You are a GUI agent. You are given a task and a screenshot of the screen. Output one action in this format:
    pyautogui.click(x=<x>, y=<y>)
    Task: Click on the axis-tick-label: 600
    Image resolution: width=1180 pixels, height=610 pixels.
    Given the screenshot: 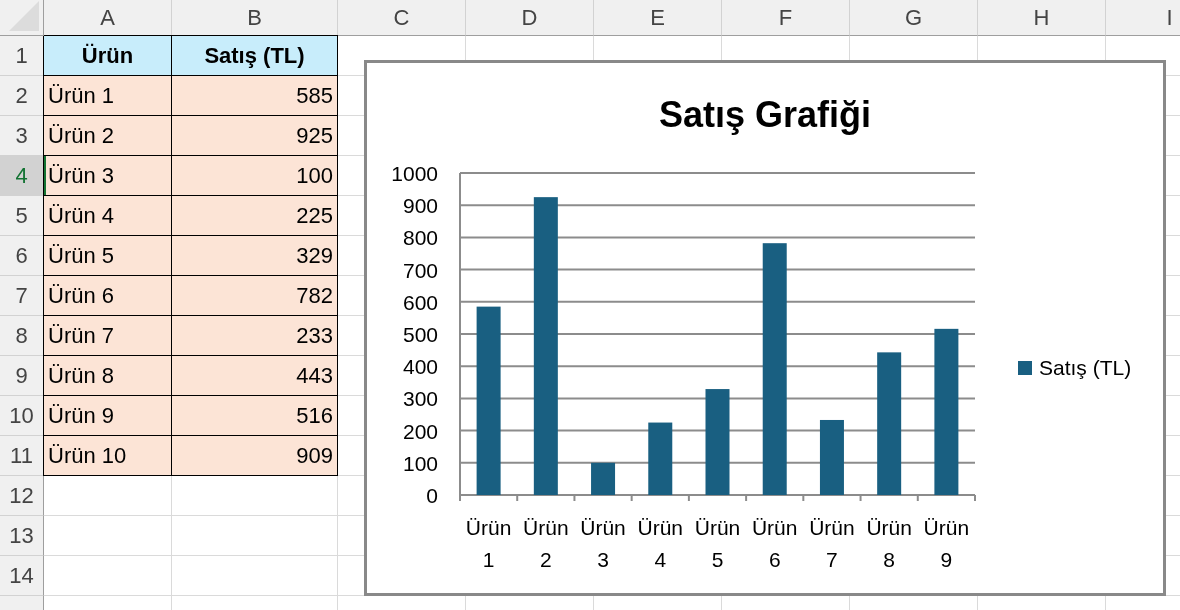 What is the action you would take?
    pyautogui.click(x=420, y=302)
    